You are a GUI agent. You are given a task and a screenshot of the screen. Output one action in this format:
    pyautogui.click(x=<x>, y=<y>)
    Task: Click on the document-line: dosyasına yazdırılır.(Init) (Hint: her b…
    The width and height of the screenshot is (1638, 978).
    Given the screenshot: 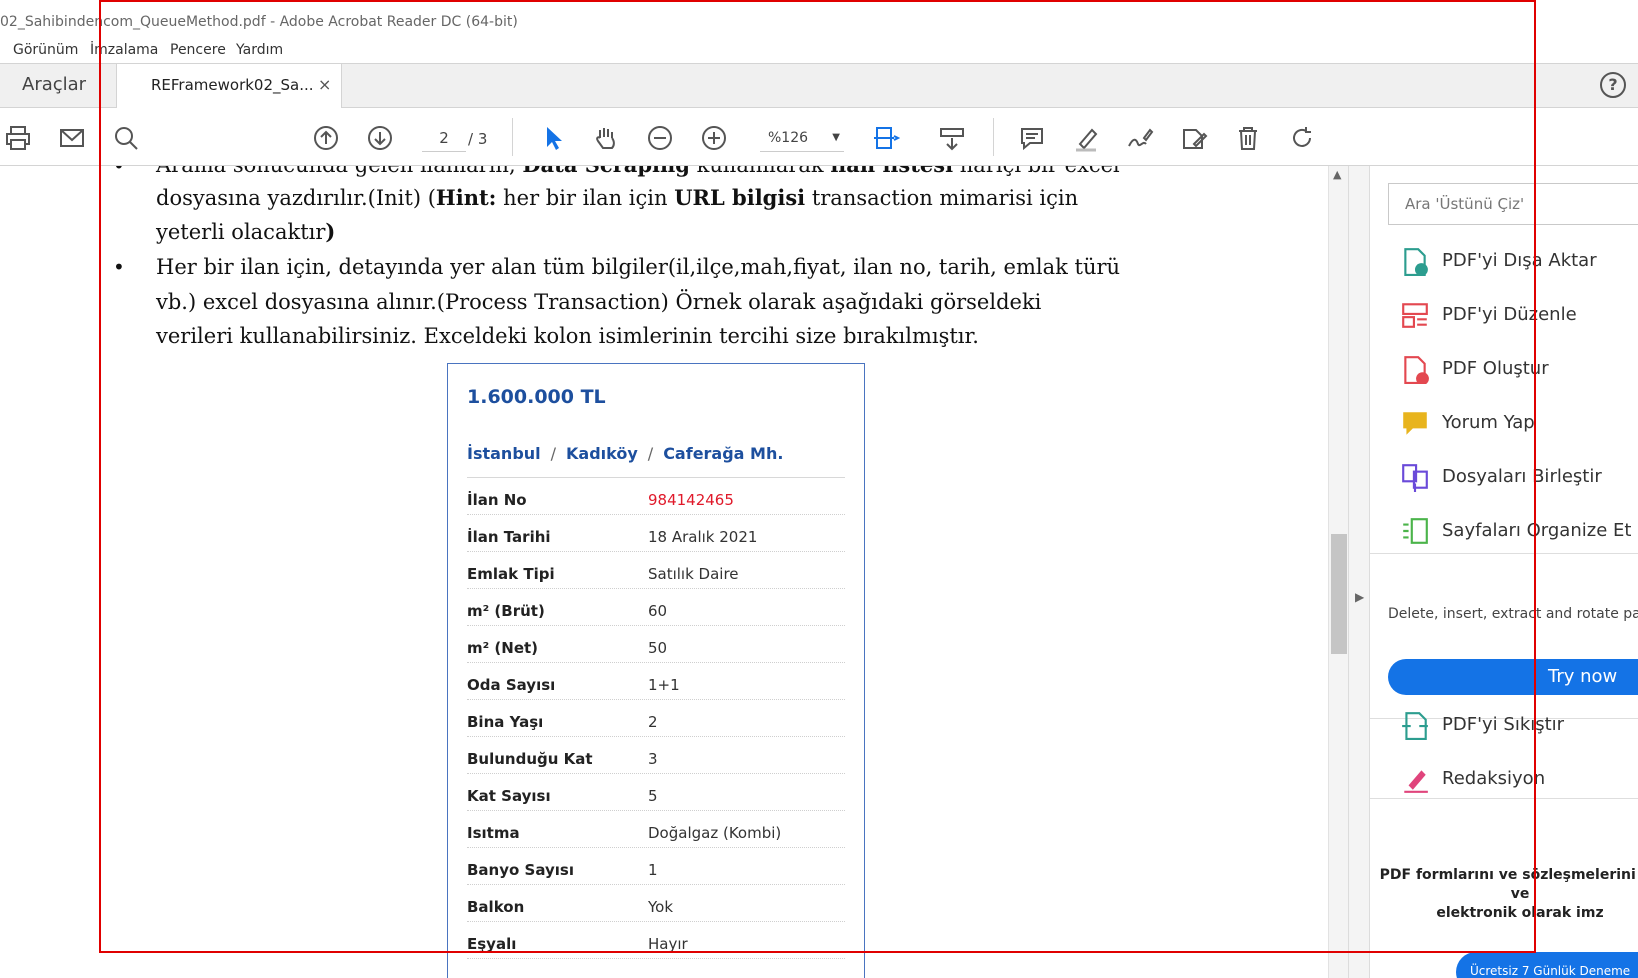 What is the action you would take?
    pyautogui.click(x=617, y=197)
    